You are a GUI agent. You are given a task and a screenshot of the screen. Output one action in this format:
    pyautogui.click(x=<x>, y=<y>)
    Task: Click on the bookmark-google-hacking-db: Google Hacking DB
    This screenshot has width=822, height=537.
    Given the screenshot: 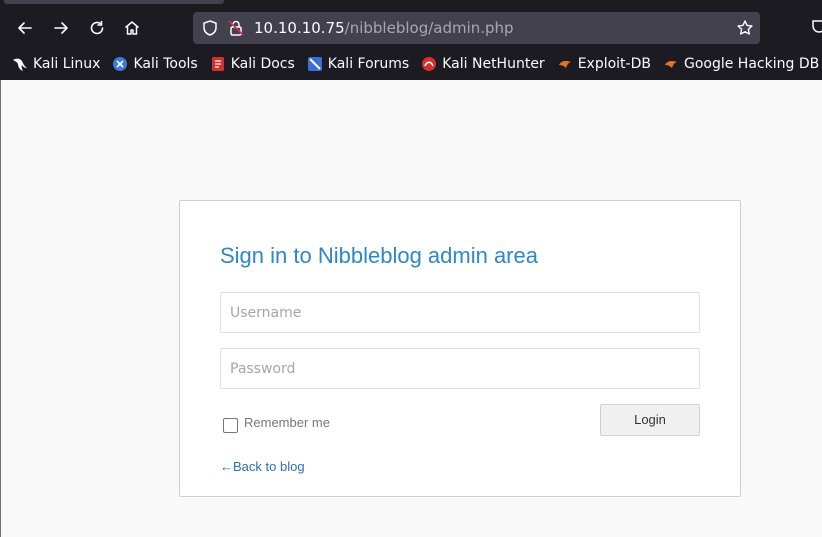 What is the action you would take?
    pyautogui.click(x=741, y=64)
    